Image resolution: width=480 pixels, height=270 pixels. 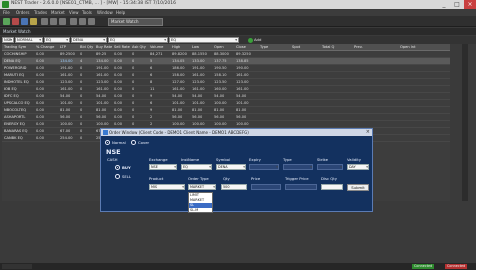 I want to click on column-header: Open, so click(x=219, y=47).